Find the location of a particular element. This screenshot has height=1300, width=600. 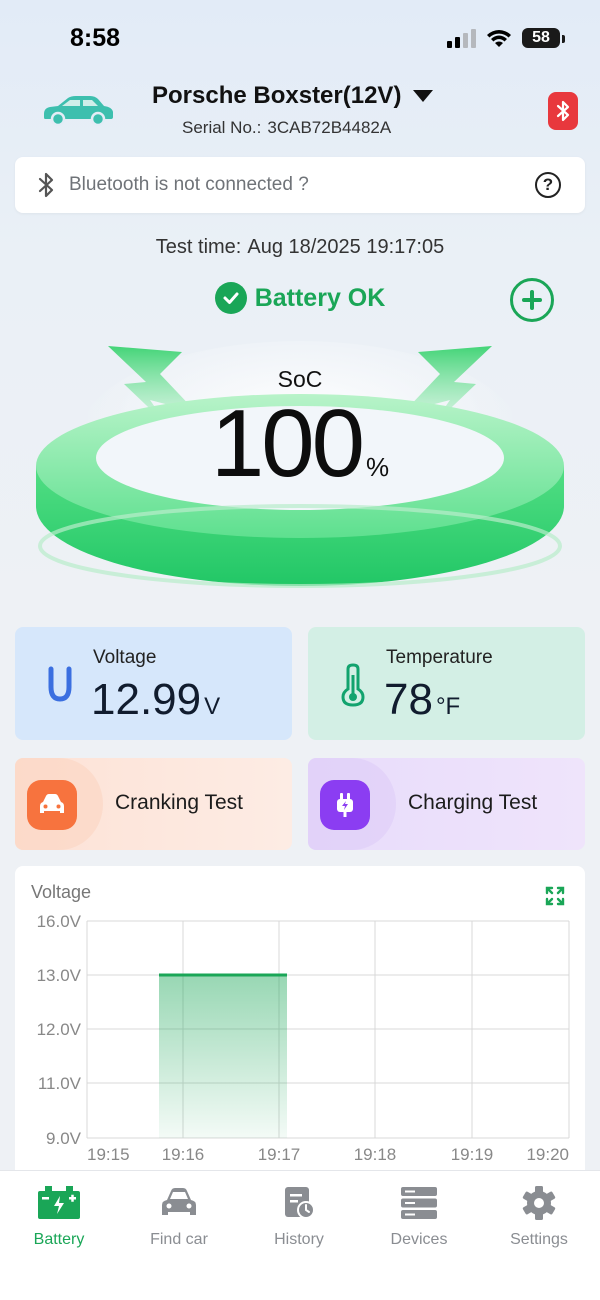

x-tick-label: 19:18 is located at coordinates (375, 1154).